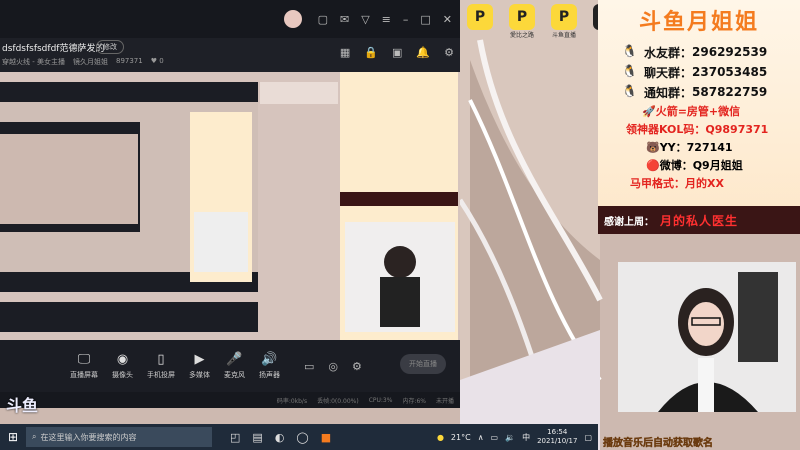 This screenshot has height=450, width=800. What do you see at coordinates (199, 359) in the screenshot?
I see `media-icon: ▶` at bounding box center [199, 359].